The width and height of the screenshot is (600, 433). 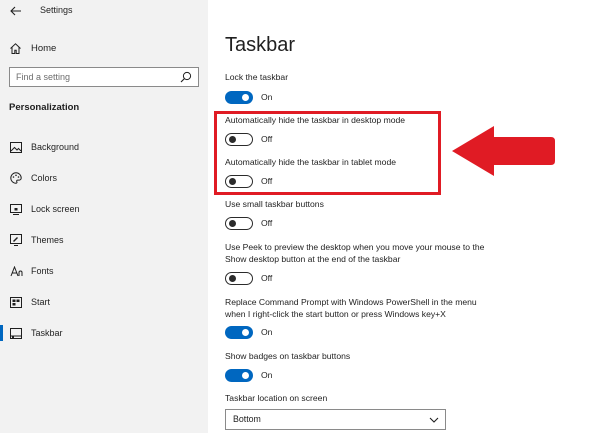 I want to click on highlight-box, so click(x=327, y=153).